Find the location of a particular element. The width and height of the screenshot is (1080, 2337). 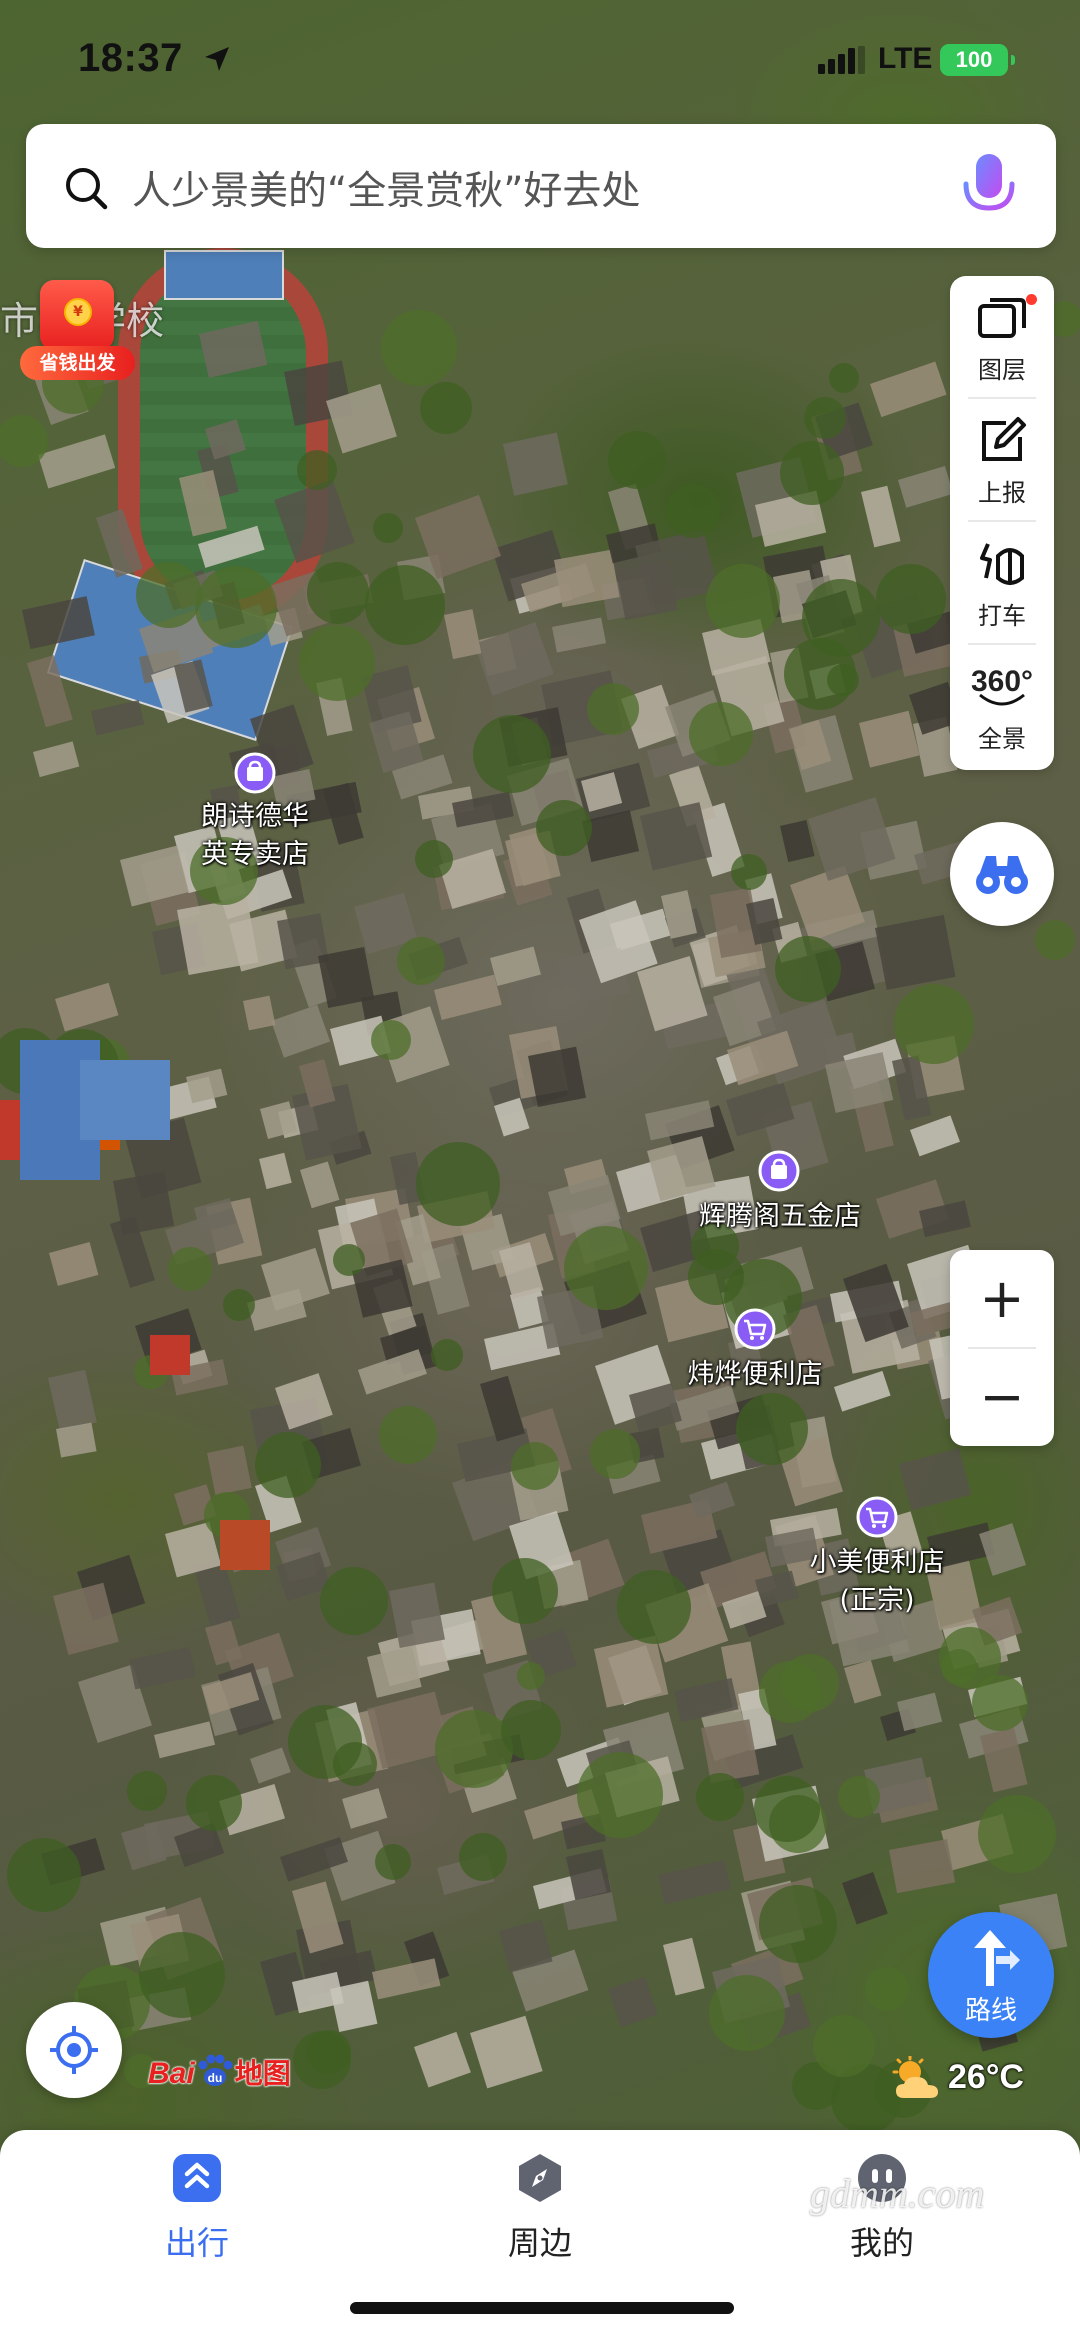

poi-marker: 炜烨便利店 is located at coordinates (755, 1353).